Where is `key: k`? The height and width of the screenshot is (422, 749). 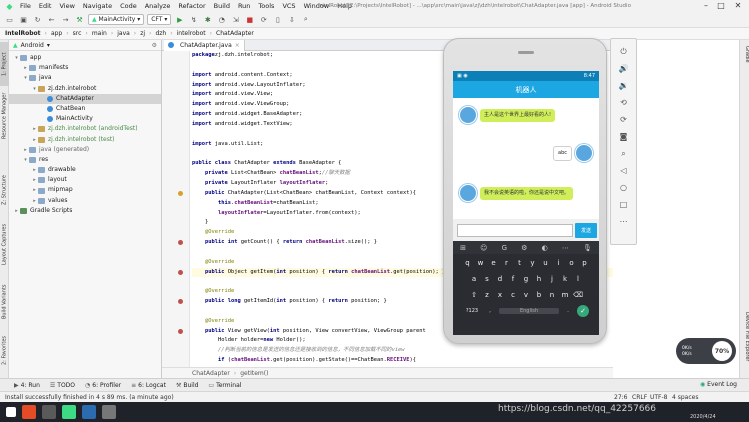
key: k is located at coordinates (565, 279).